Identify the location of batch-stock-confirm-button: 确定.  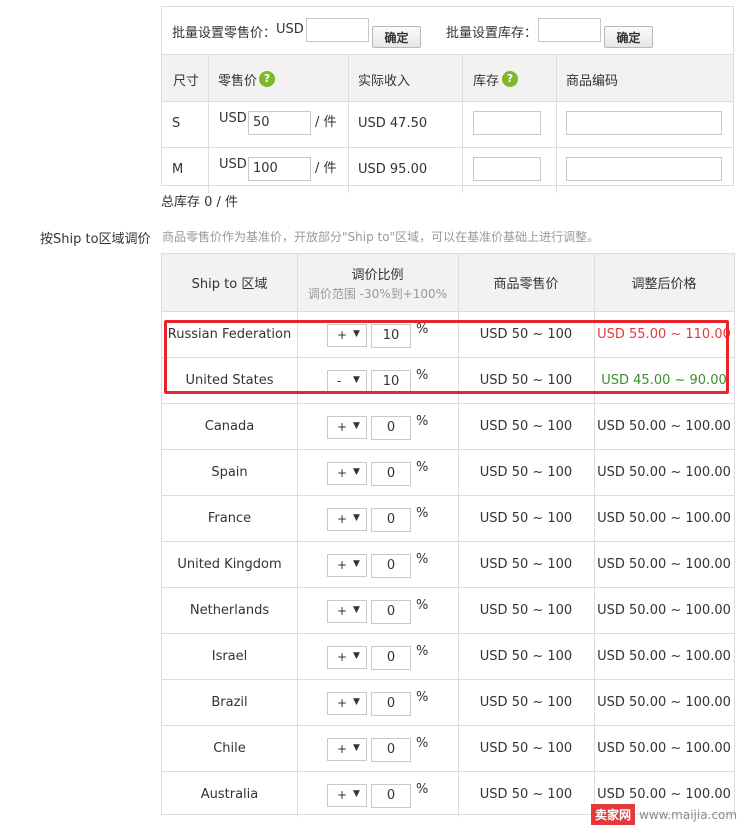
(628, 37).